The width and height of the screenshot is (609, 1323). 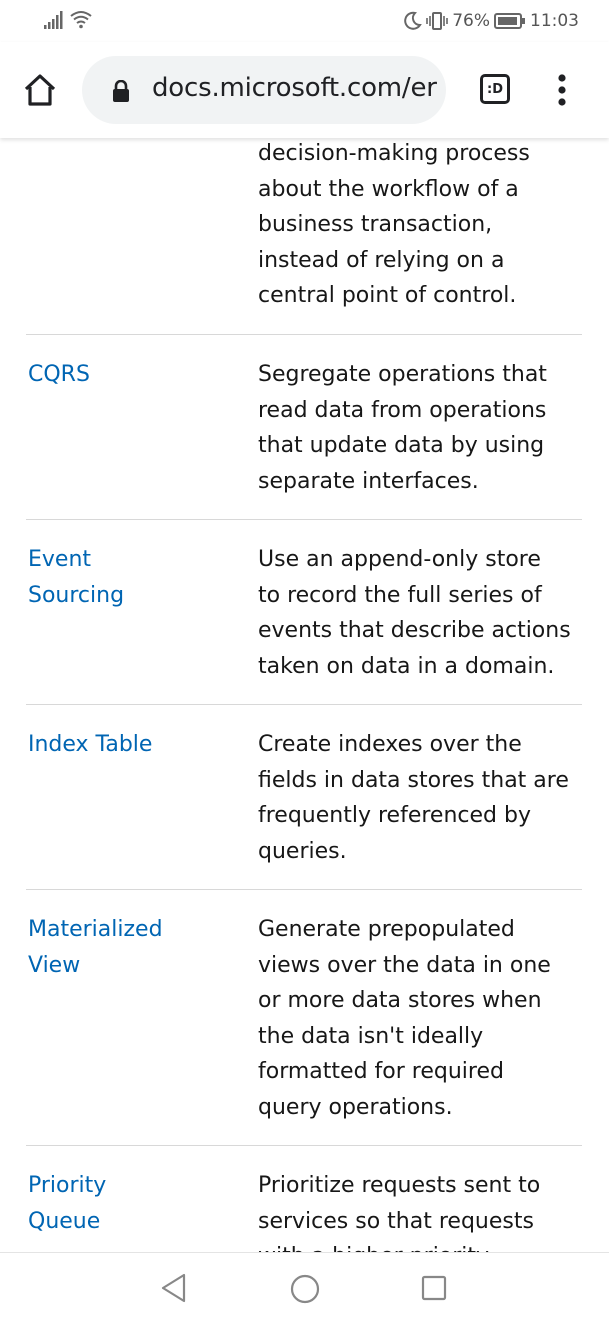 I want to click on browser-toolbar: docs.microsoft.com/er :D, so click(x=304, y=90).